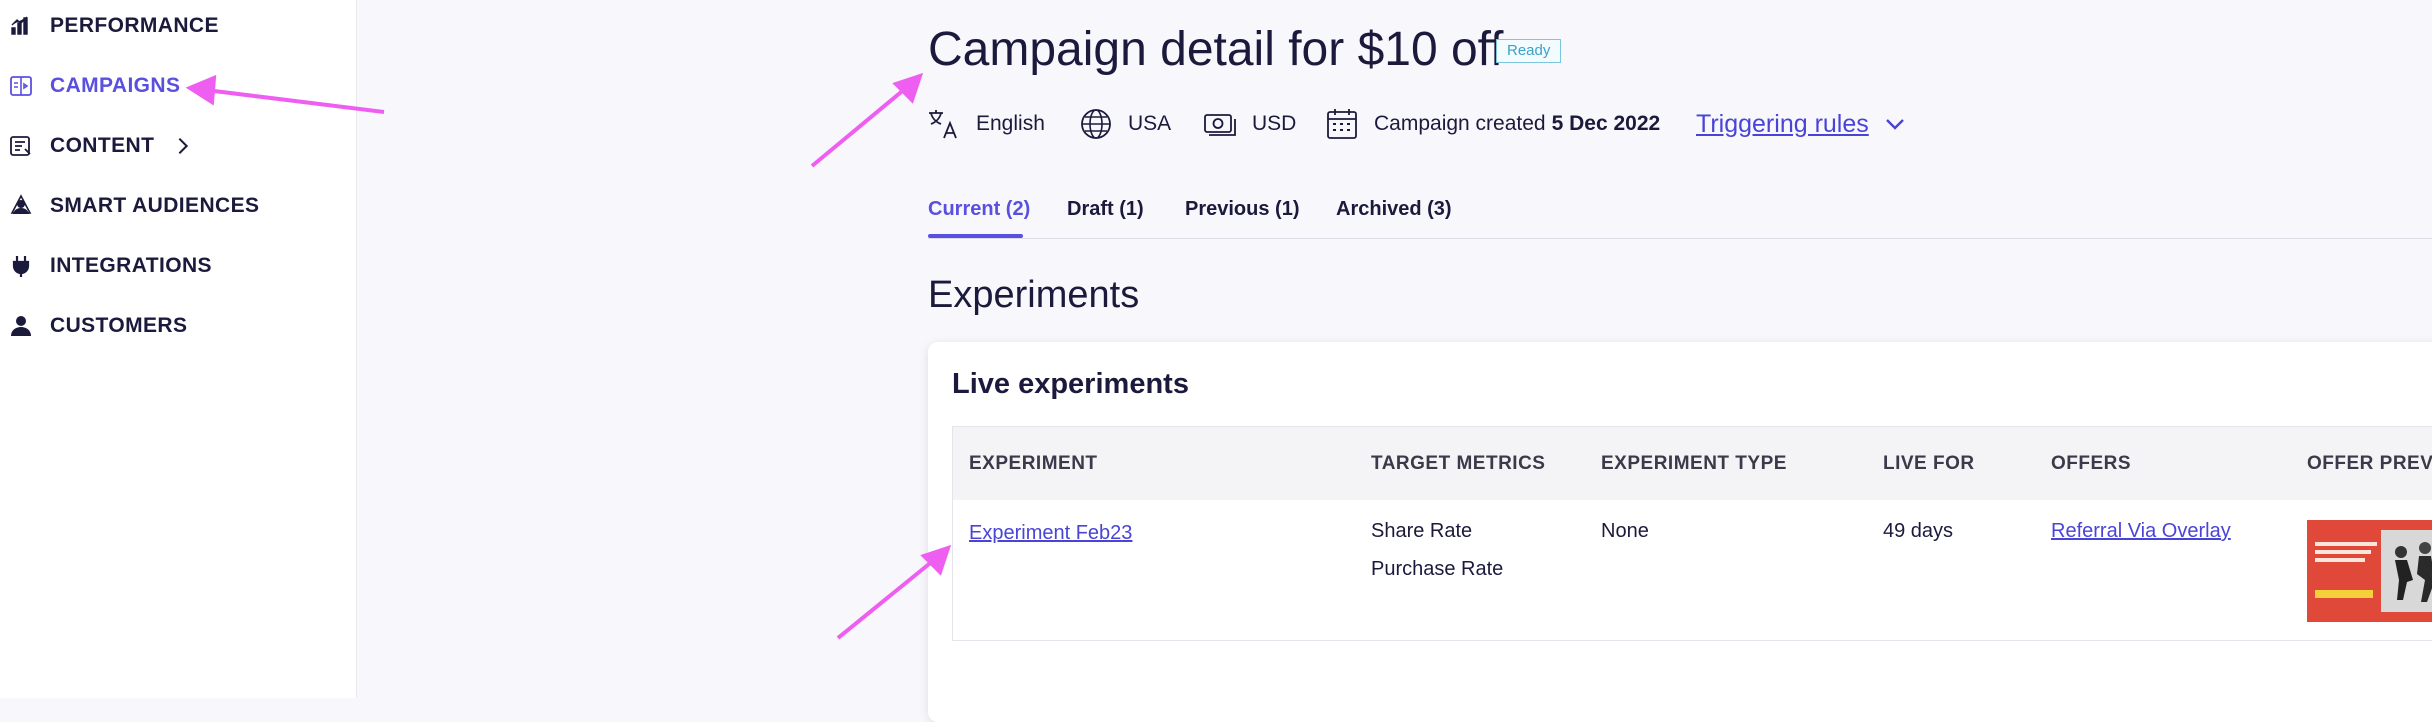 Image resolution: width=2432 pixels, height=722 pixels. What do you see at coordinates (21, 26) in the screenshot?
I see `chart-bars-icon` at bounding box center [21, 26].